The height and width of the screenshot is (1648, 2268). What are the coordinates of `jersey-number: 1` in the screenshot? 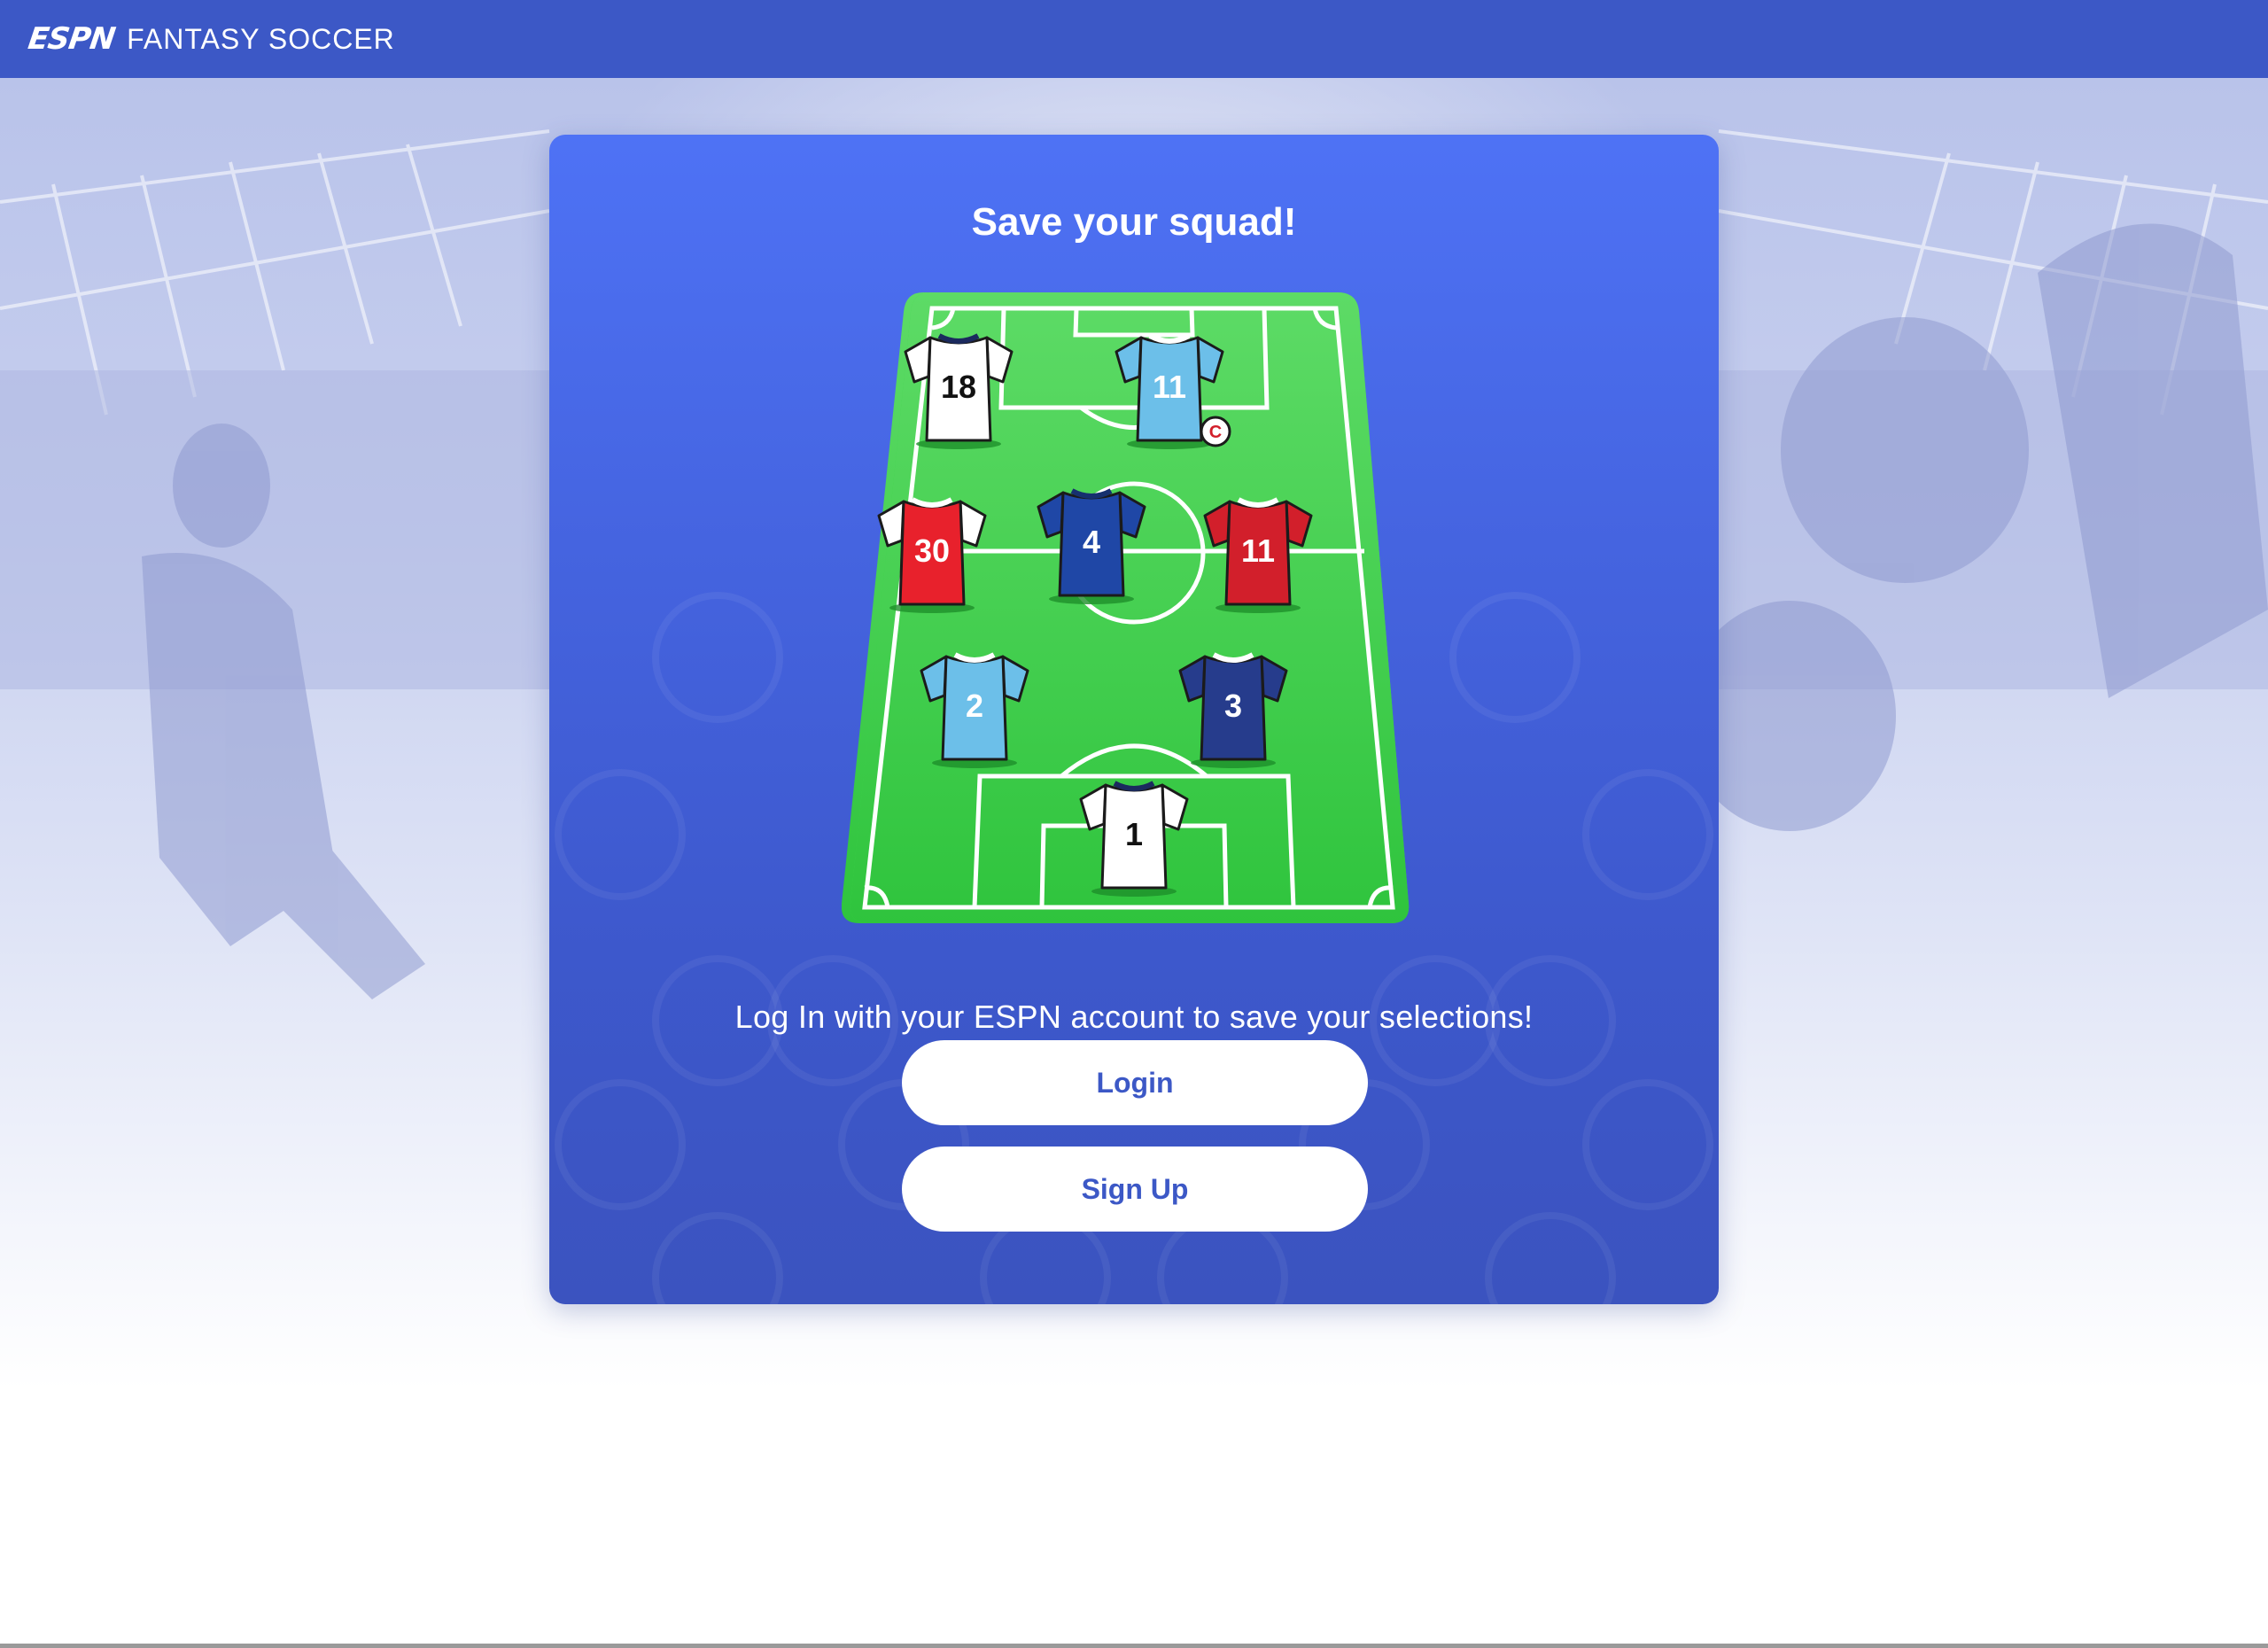 It's located at (1134, 834).